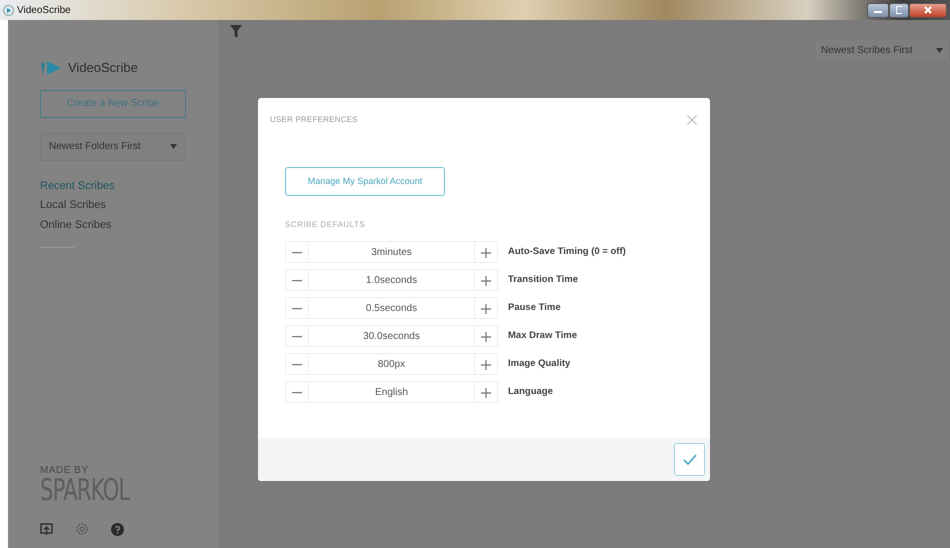 This screenshot has height=548, width=950. I want to click on maximize-icon, so click(899, 10).